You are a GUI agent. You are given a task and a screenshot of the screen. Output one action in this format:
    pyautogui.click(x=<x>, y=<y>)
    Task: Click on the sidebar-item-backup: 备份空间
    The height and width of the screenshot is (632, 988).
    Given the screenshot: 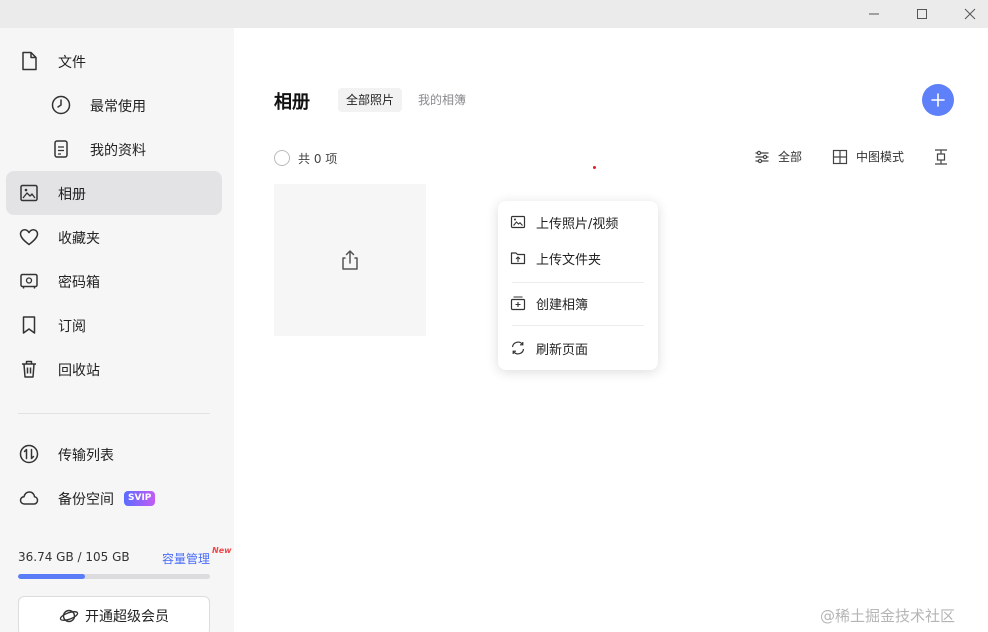 What is the action you would take?
    pyautogui.click(x=114, y=498)
    